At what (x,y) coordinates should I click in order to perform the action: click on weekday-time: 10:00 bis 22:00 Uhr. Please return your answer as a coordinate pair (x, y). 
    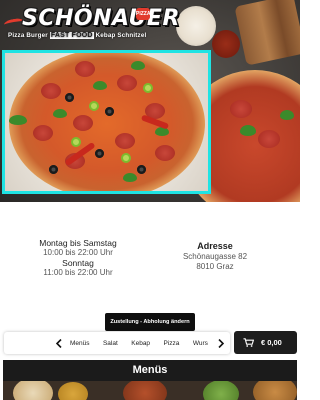
    Looking at the image, I should click on (78, 252).